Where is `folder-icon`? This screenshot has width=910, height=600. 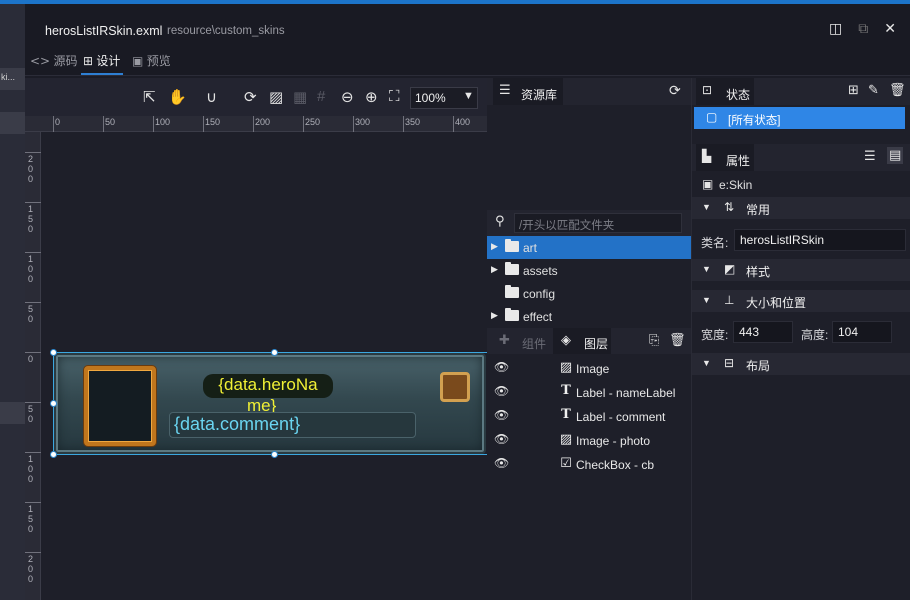 folder-icon is located at coordinates (512, 291).